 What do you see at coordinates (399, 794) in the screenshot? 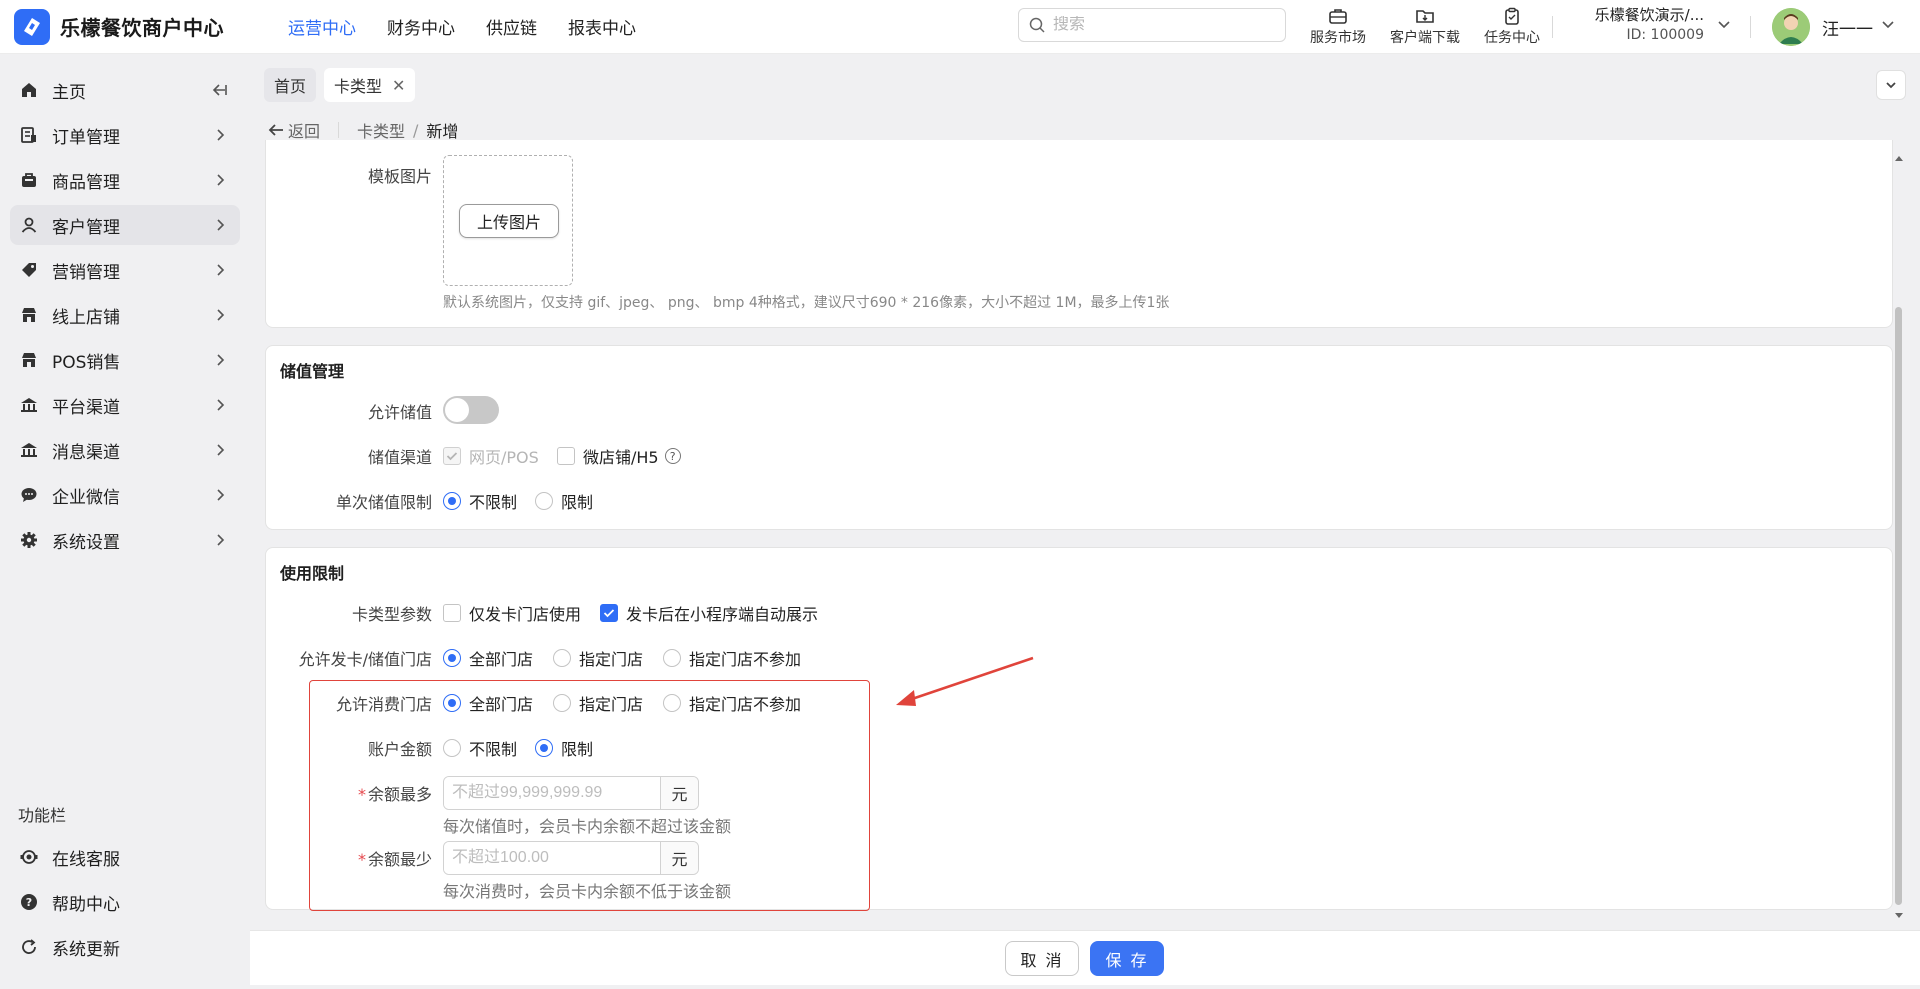
I see `max-balance-label-text: 余额最多` at bounding box center [399, 794].